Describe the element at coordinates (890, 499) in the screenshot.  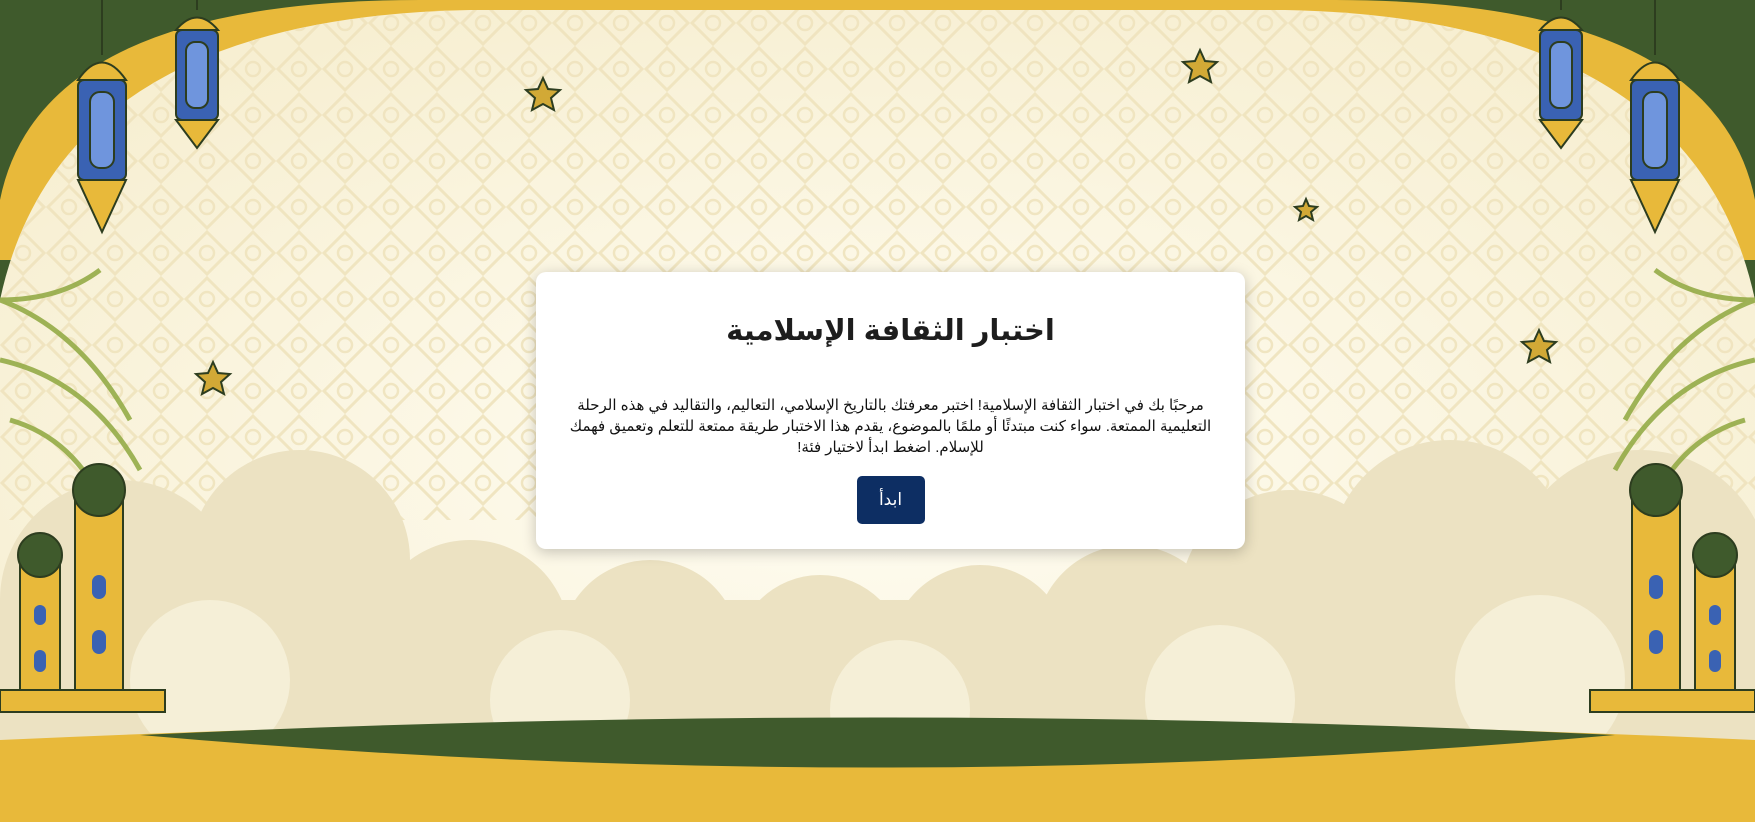
I see `start-button: ابدأ` at that location.